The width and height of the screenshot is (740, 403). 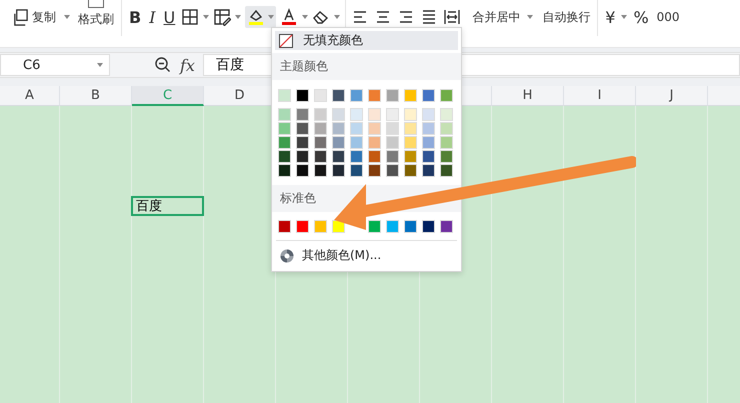 I want to click on merge-center-button: 合并居中, so click(x=496, y=17).